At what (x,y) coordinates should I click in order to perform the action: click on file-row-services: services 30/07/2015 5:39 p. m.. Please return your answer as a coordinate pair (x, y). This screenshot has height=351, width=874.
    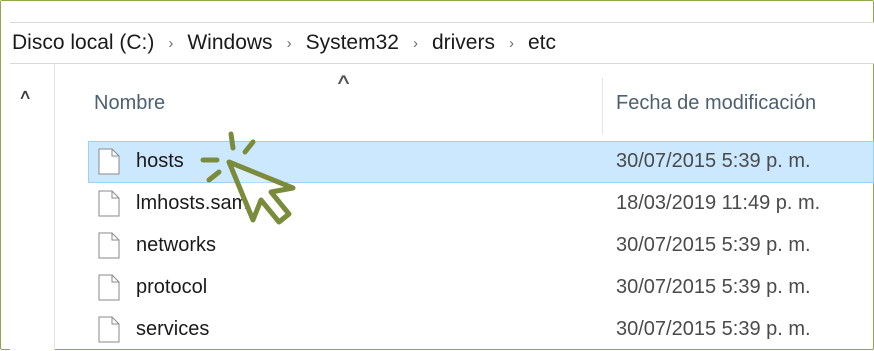
    Looking at the image, I should click on (481, 330).